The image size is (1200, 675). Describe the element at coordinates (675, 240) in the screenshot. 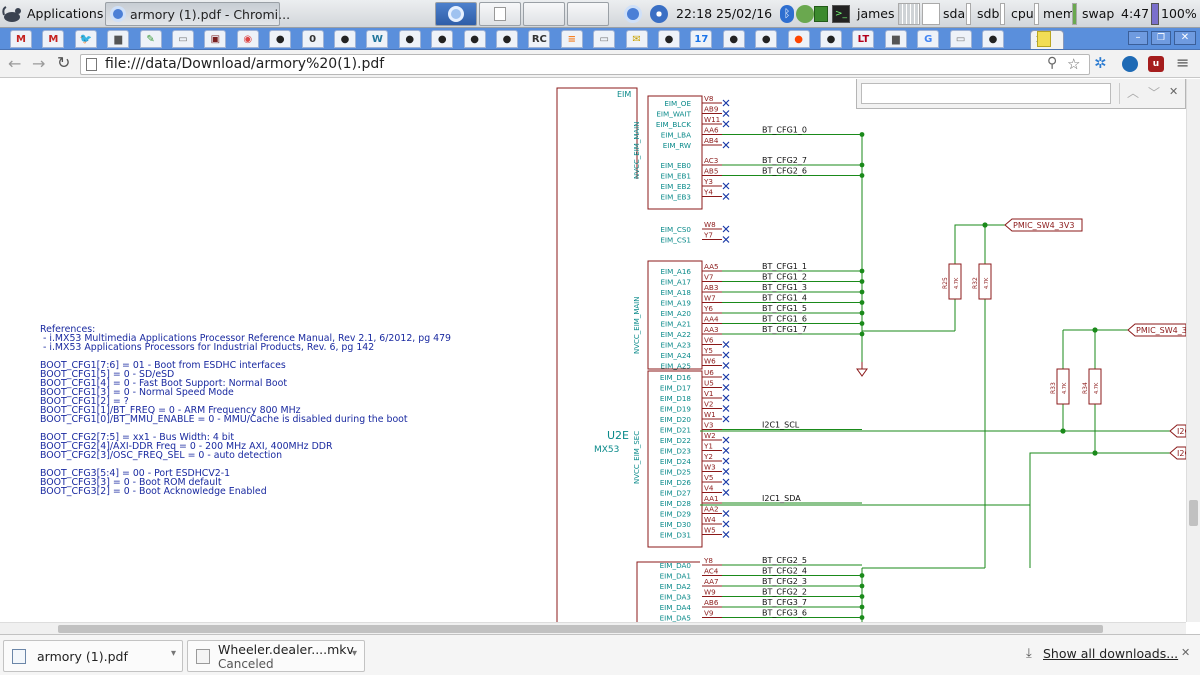

I see `pin-signal: EIM_CS1` at that location.